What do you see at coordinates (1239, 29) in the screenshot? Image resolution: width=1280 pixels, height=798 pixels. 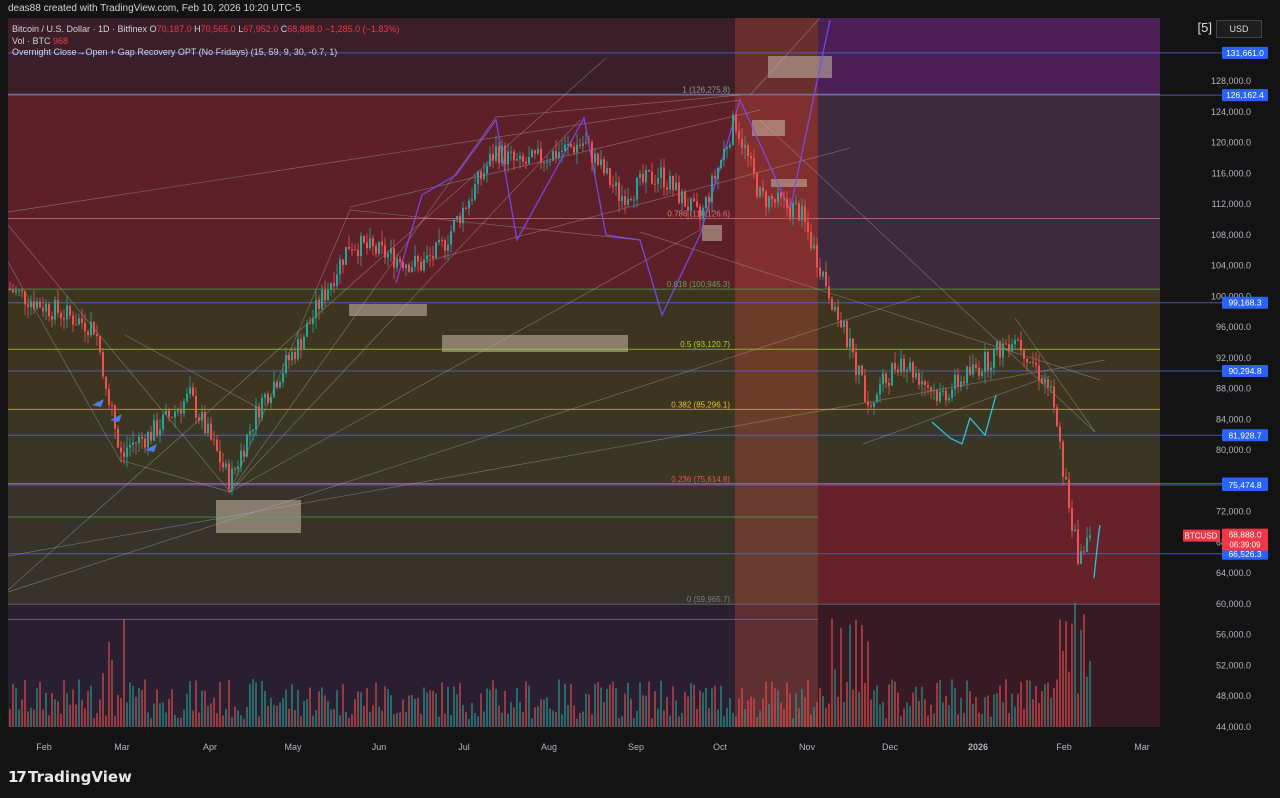 I see `currency-button: USD` at bounding box center [1239, 29].